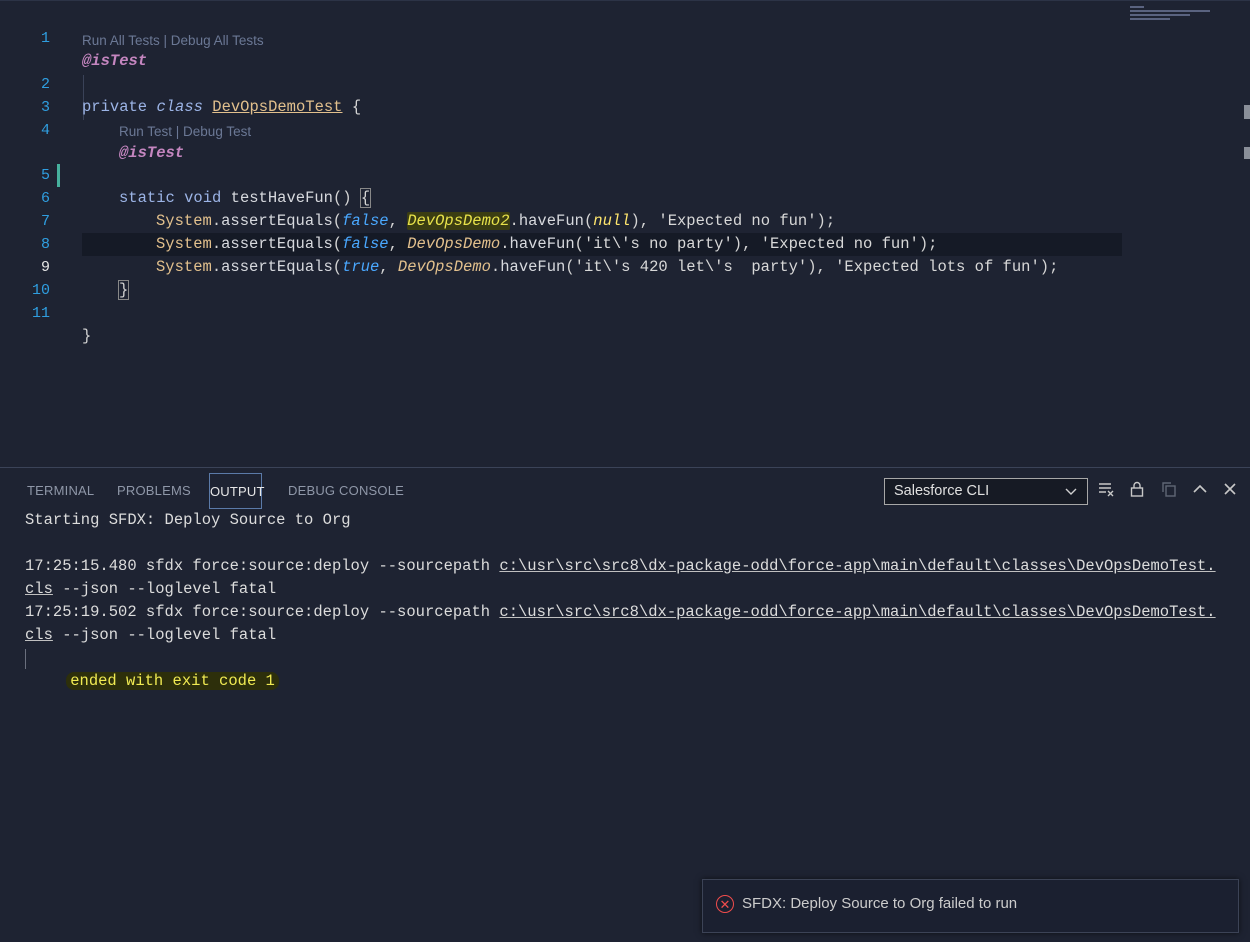  What do you see at coordinates (1071, 495) in the screenshot?
I see `chevron-down-icon` at bounding box center [1071, 495].